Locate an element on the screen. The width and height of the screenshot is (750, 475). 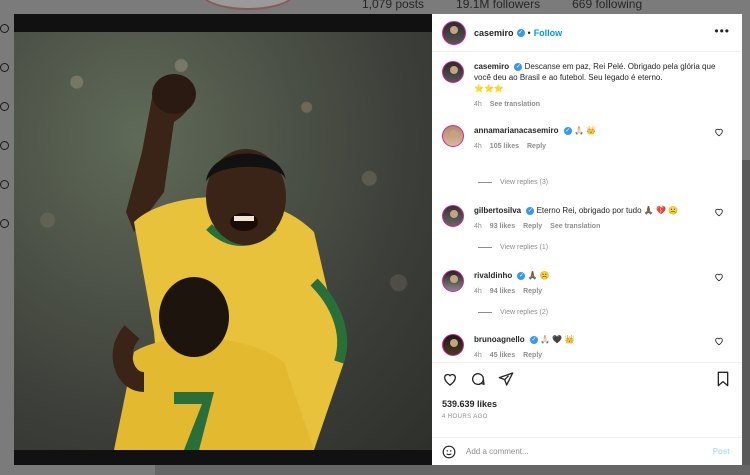
emoji-icon is located at coordinates (449, 452).